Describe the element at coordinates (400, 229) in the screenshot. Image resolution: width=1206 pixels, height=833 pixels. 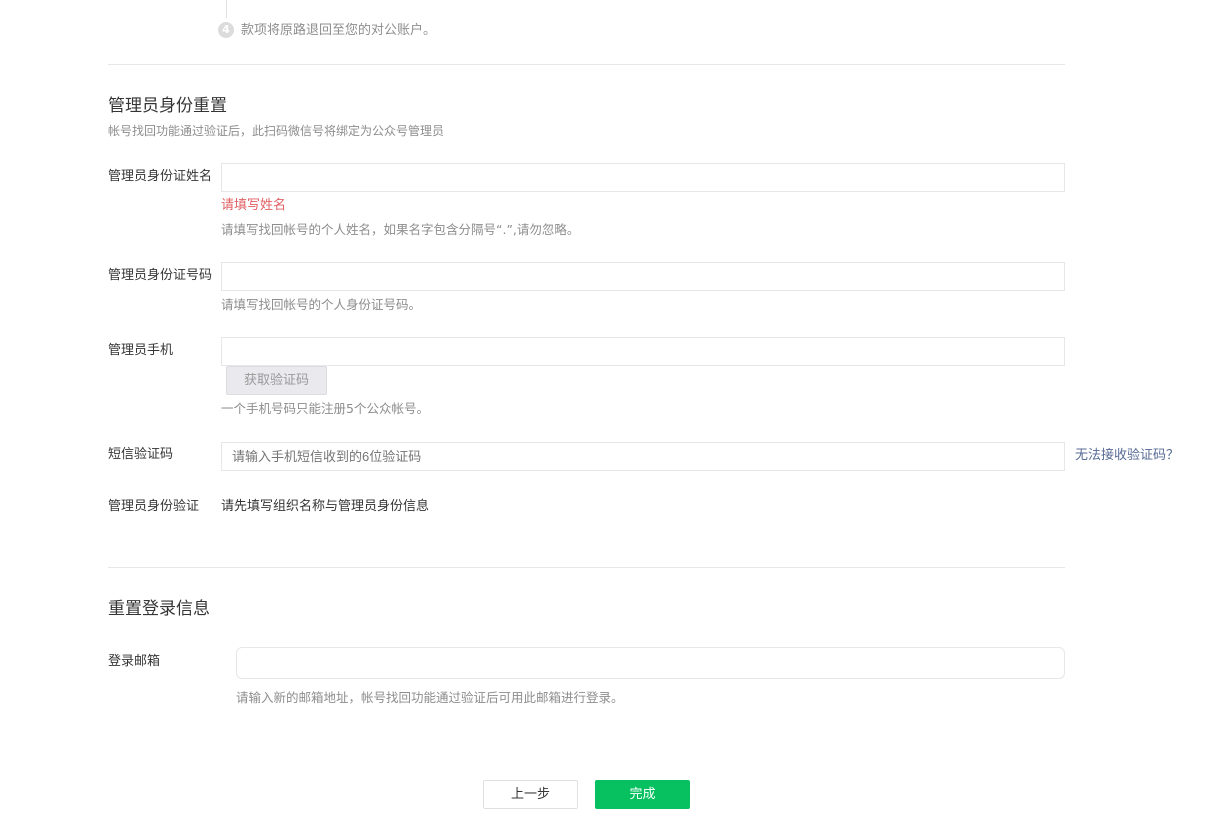
I see `admin-name-hint: 请填写找回帐号的个人姓名，如果名字包含分隔号“.”,请勿忽略。` at that location.